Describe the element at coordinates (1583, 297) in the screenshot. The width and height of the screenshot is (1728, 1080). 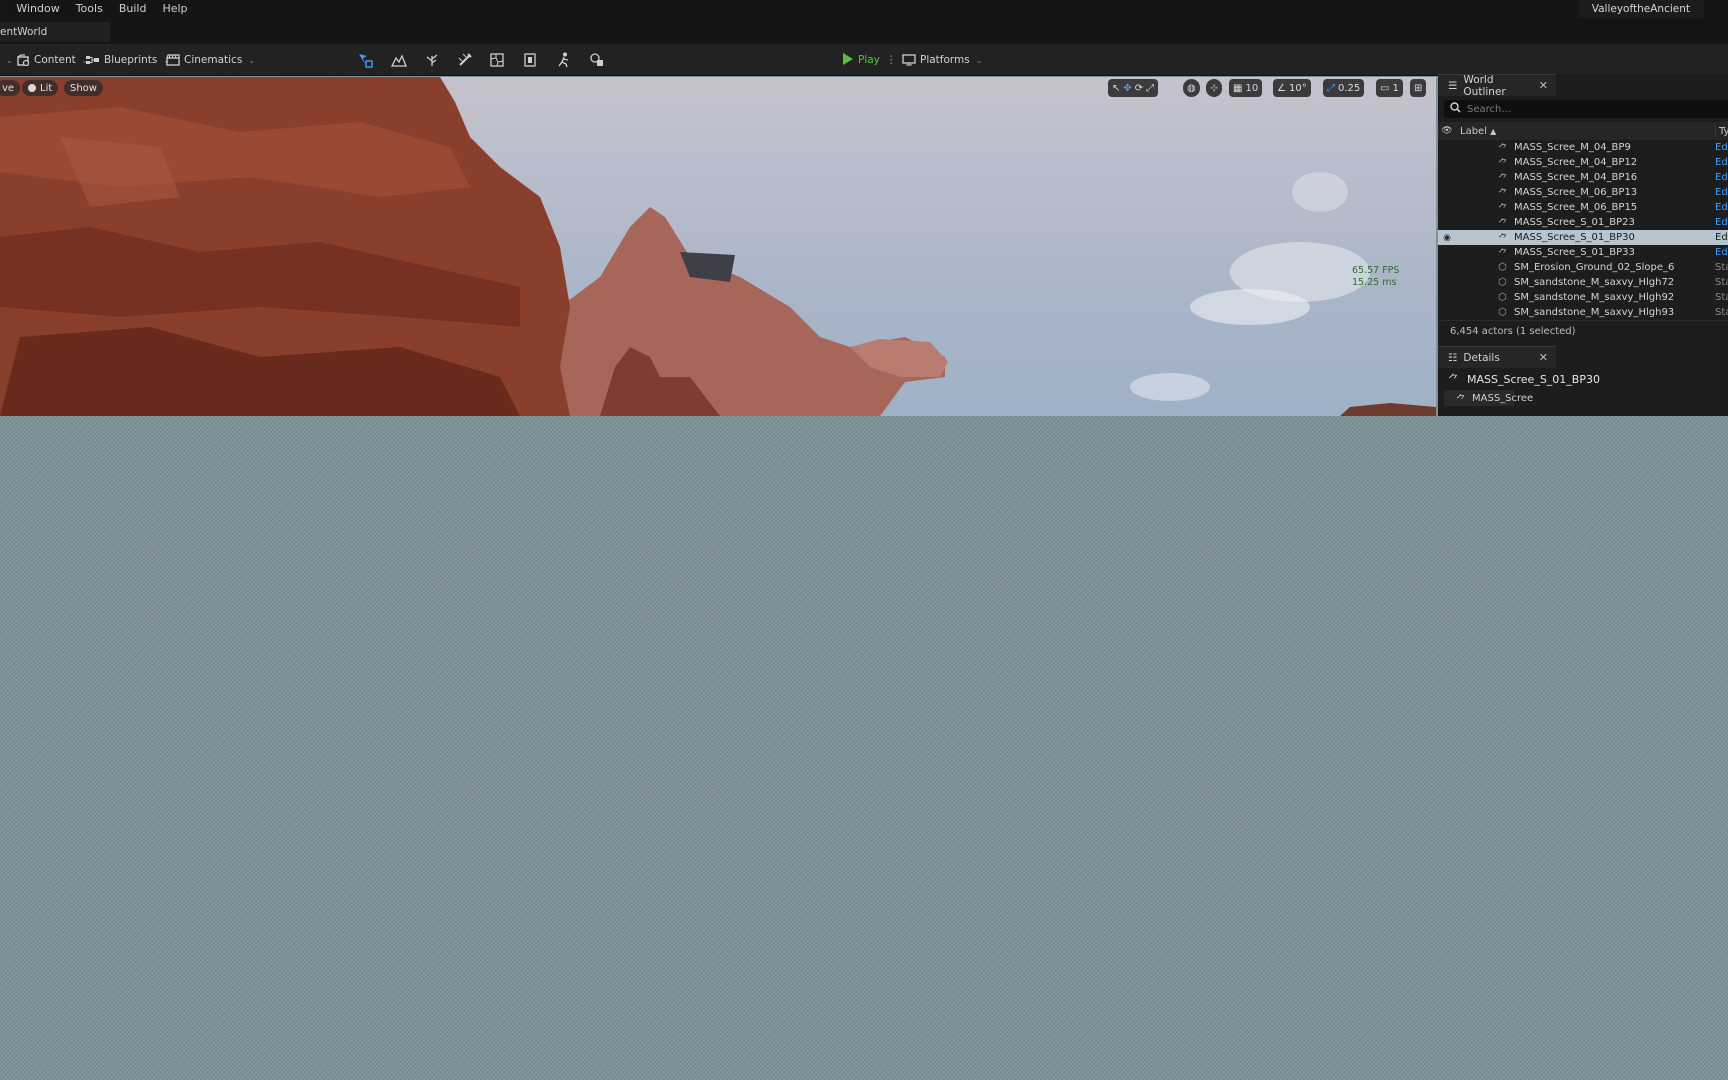
I see `outliner-row: ⬡ SM_sandstone_M_saxvy_Hlgh92 Sta` at that location.